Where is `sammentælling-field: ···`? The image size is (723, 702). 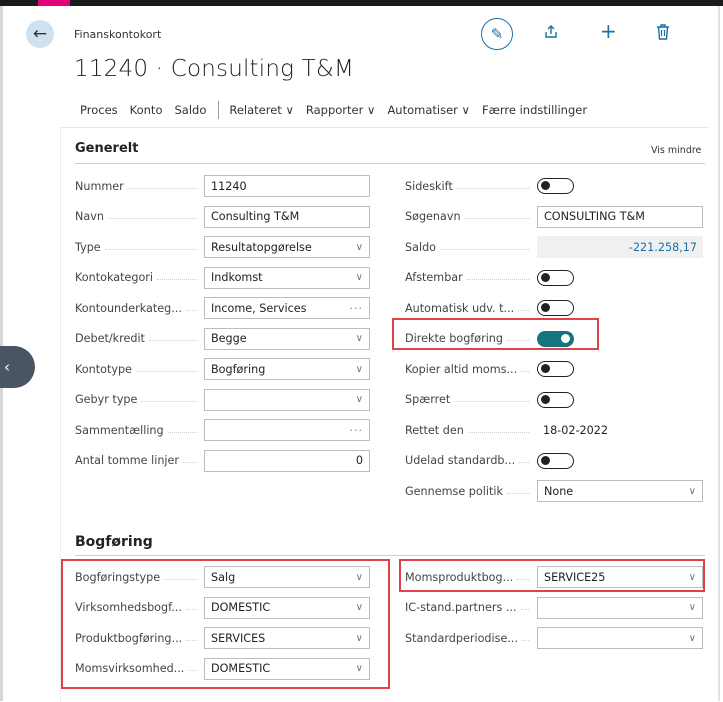 sammentælling-field: ··· is located at coordinates (287, 430).